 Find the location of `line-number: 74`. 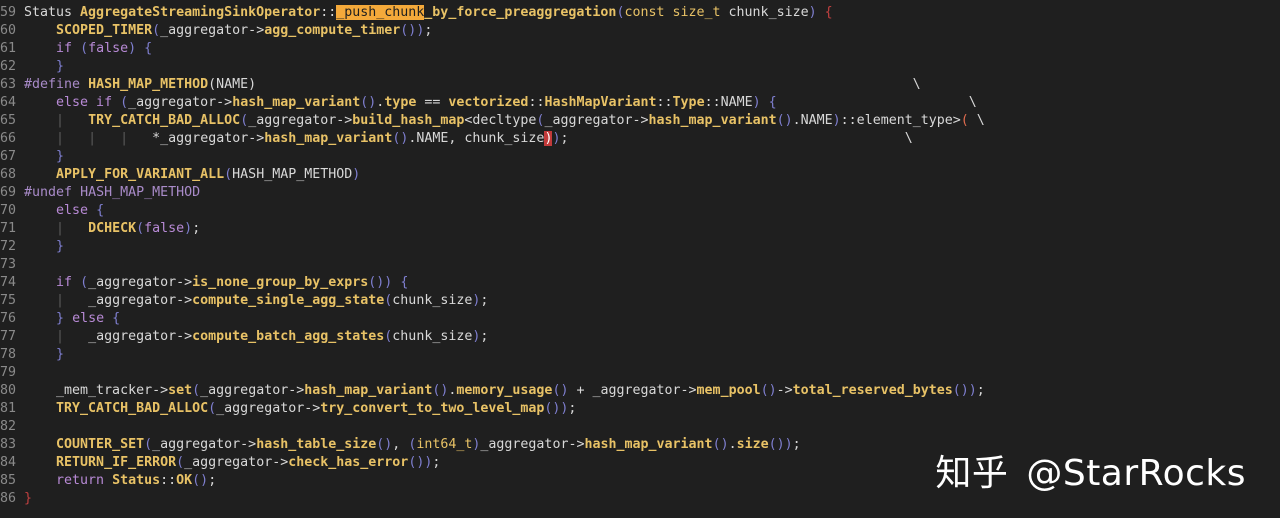

line-number: 74 is located at coordinates (8, 282).